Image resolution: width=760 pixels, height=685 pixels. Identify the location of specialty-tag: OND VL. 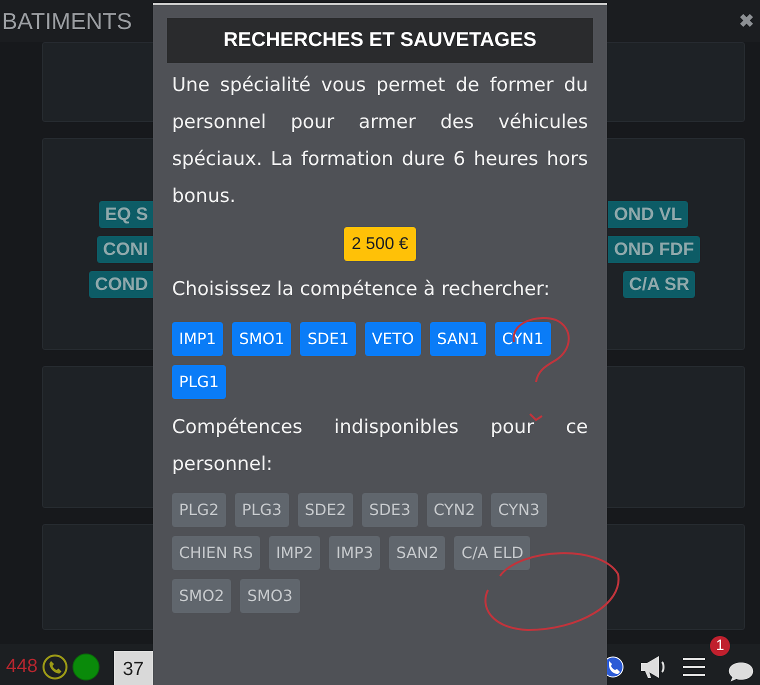
(648, 214).